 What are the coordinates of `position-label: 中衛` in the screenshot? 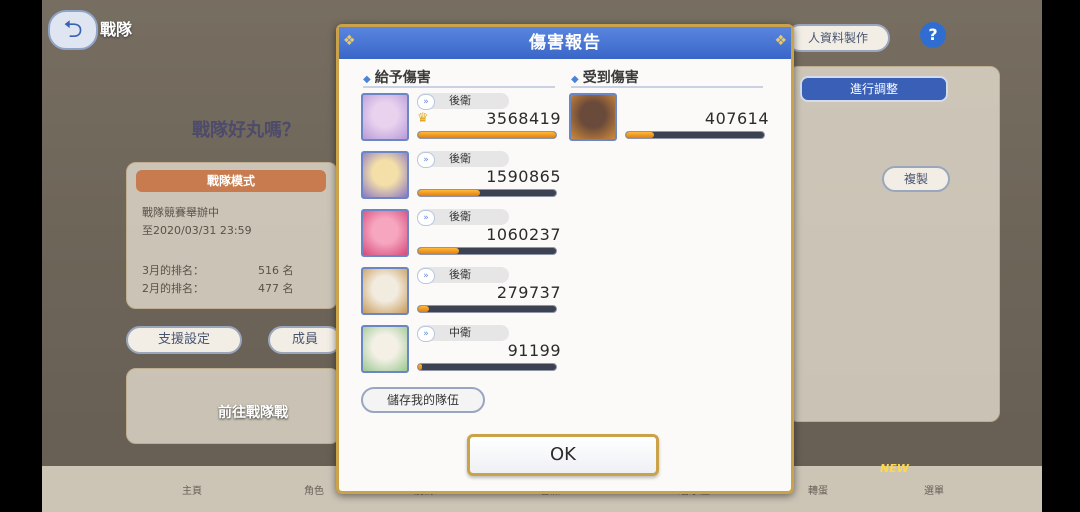 It's located at (460, 332).